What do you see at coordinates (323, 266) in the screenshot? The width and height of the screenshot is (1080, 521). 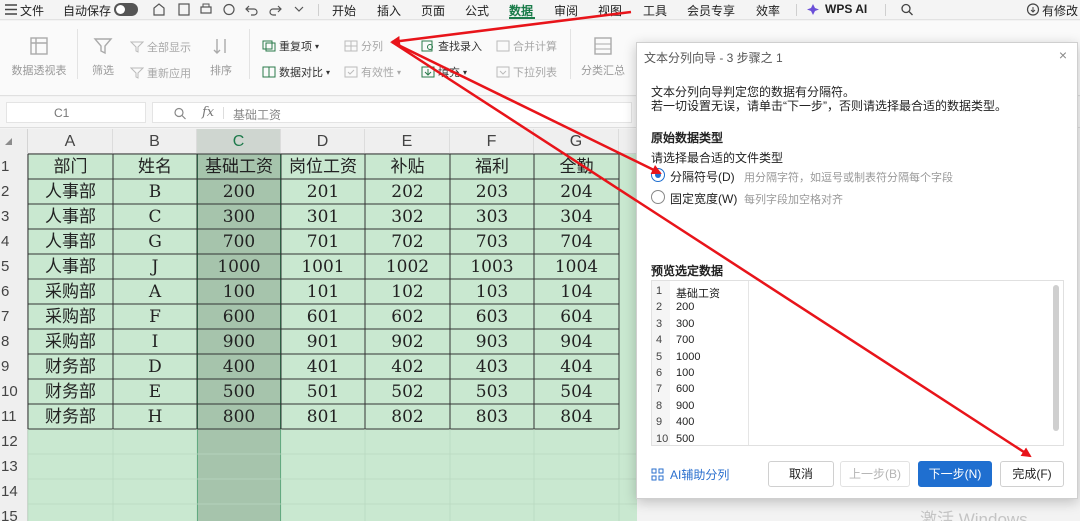 I see `table-cell: 1001` at bounding box center [323, 266].